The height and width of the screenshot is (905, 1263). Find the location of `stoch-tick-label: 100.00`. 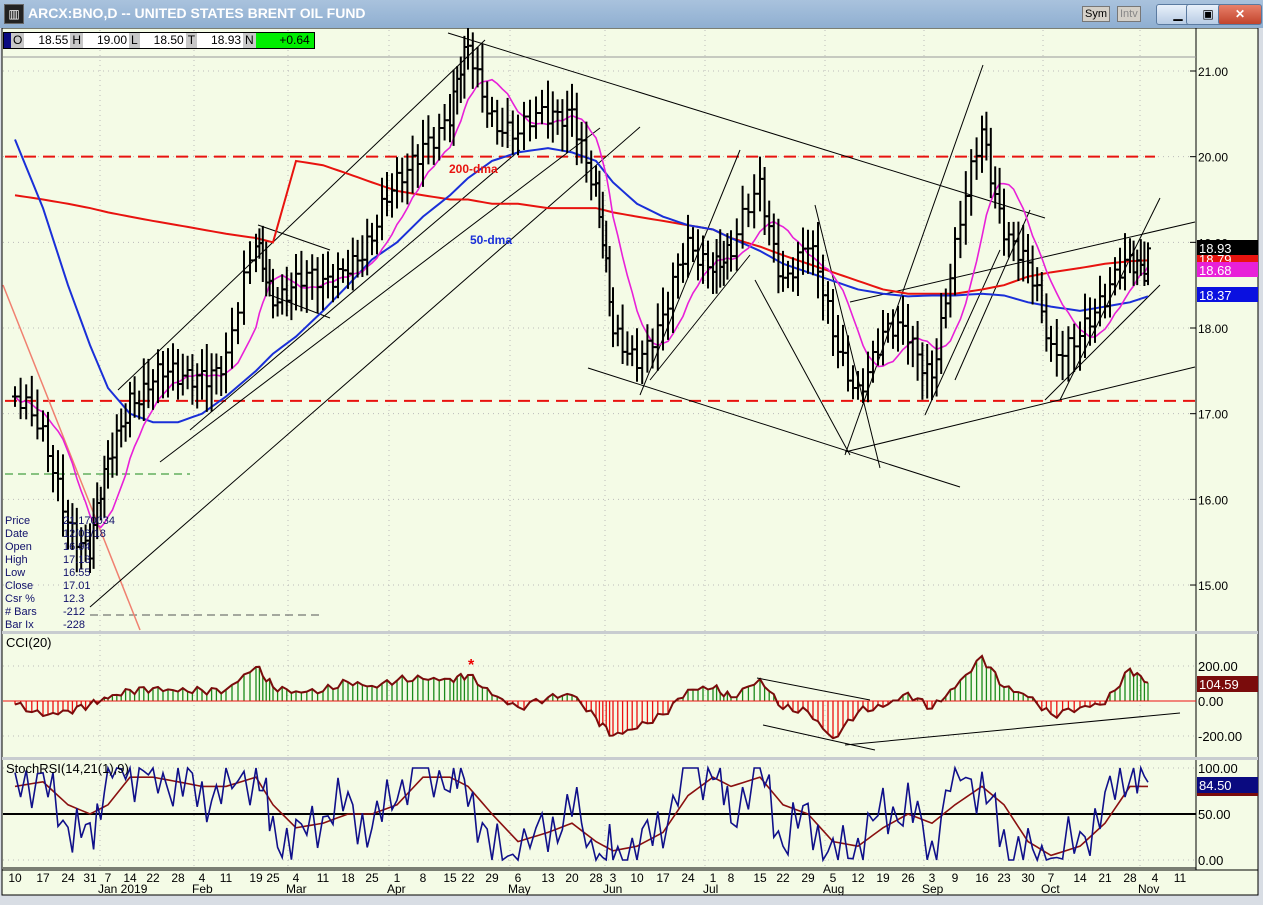

stoch-tick-label: 100.00 is located at coordinates (1218, 768).